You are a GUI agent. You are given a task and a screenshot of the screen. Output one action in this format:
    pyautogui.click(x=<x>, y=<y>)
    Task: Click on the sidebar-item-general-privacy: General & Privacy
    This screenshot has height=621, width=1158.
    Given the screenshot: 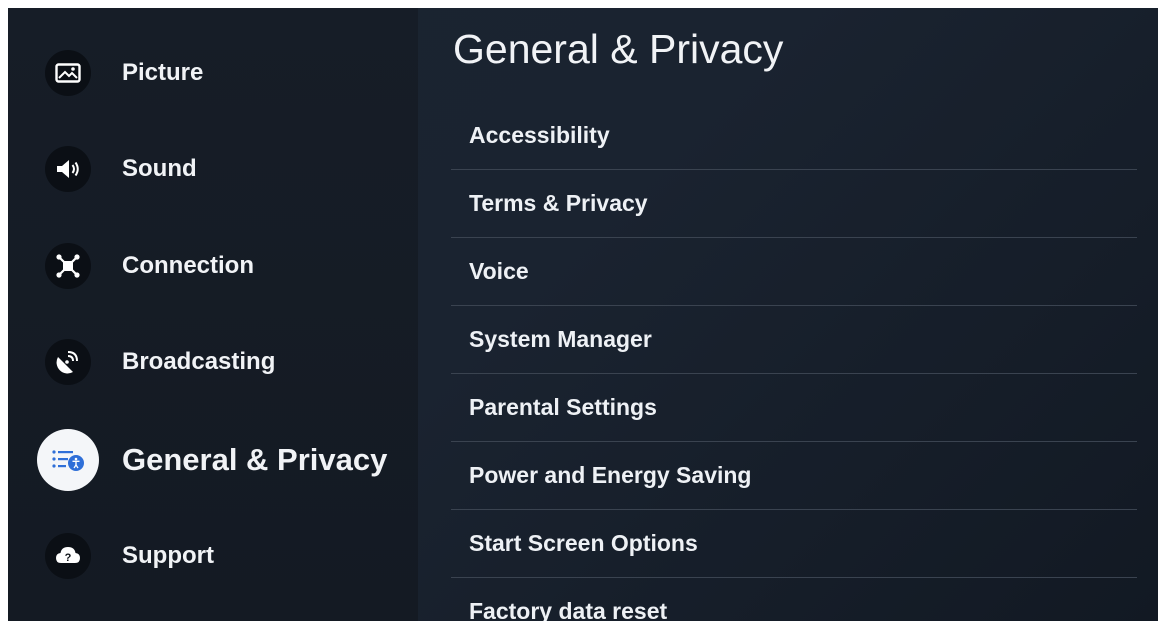 What is the action you would take?
    pyautogui.click(x=213, y=460)
    